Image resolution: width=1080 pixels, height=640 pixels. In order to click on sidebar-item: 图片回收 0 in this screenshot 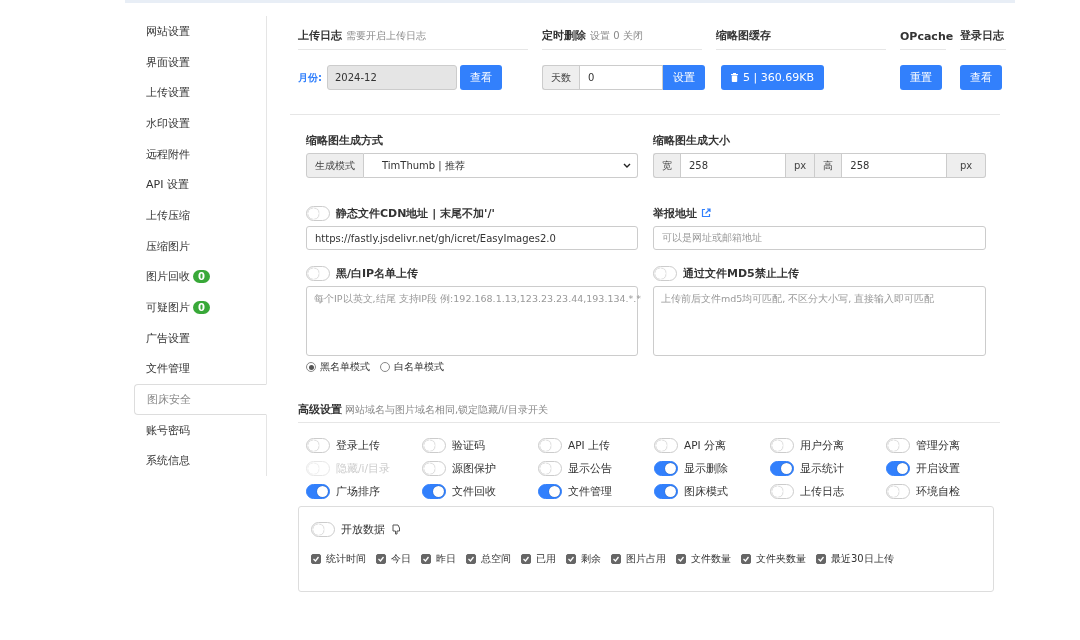, I will do `click(200, 277)`.